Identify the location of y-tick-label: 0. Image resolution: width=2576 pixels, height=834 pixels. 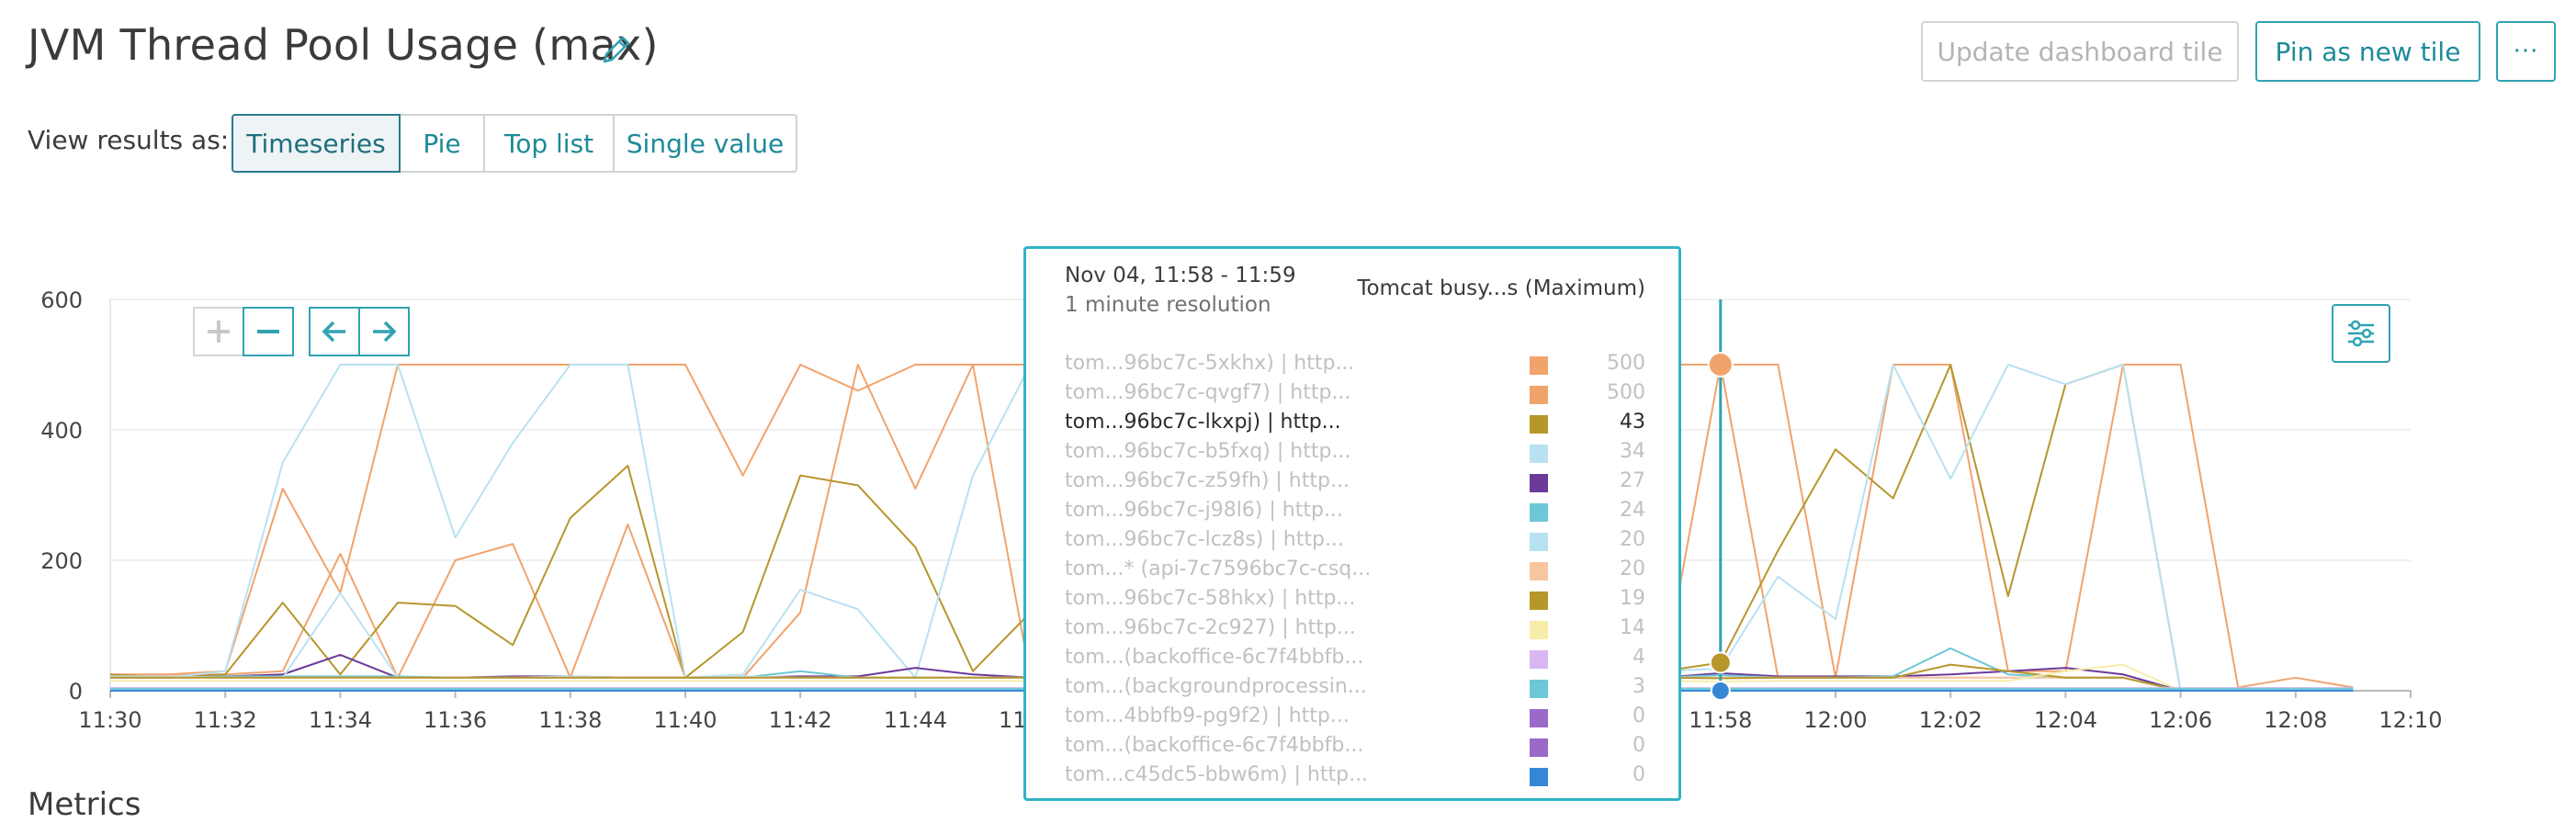
(76, 691).